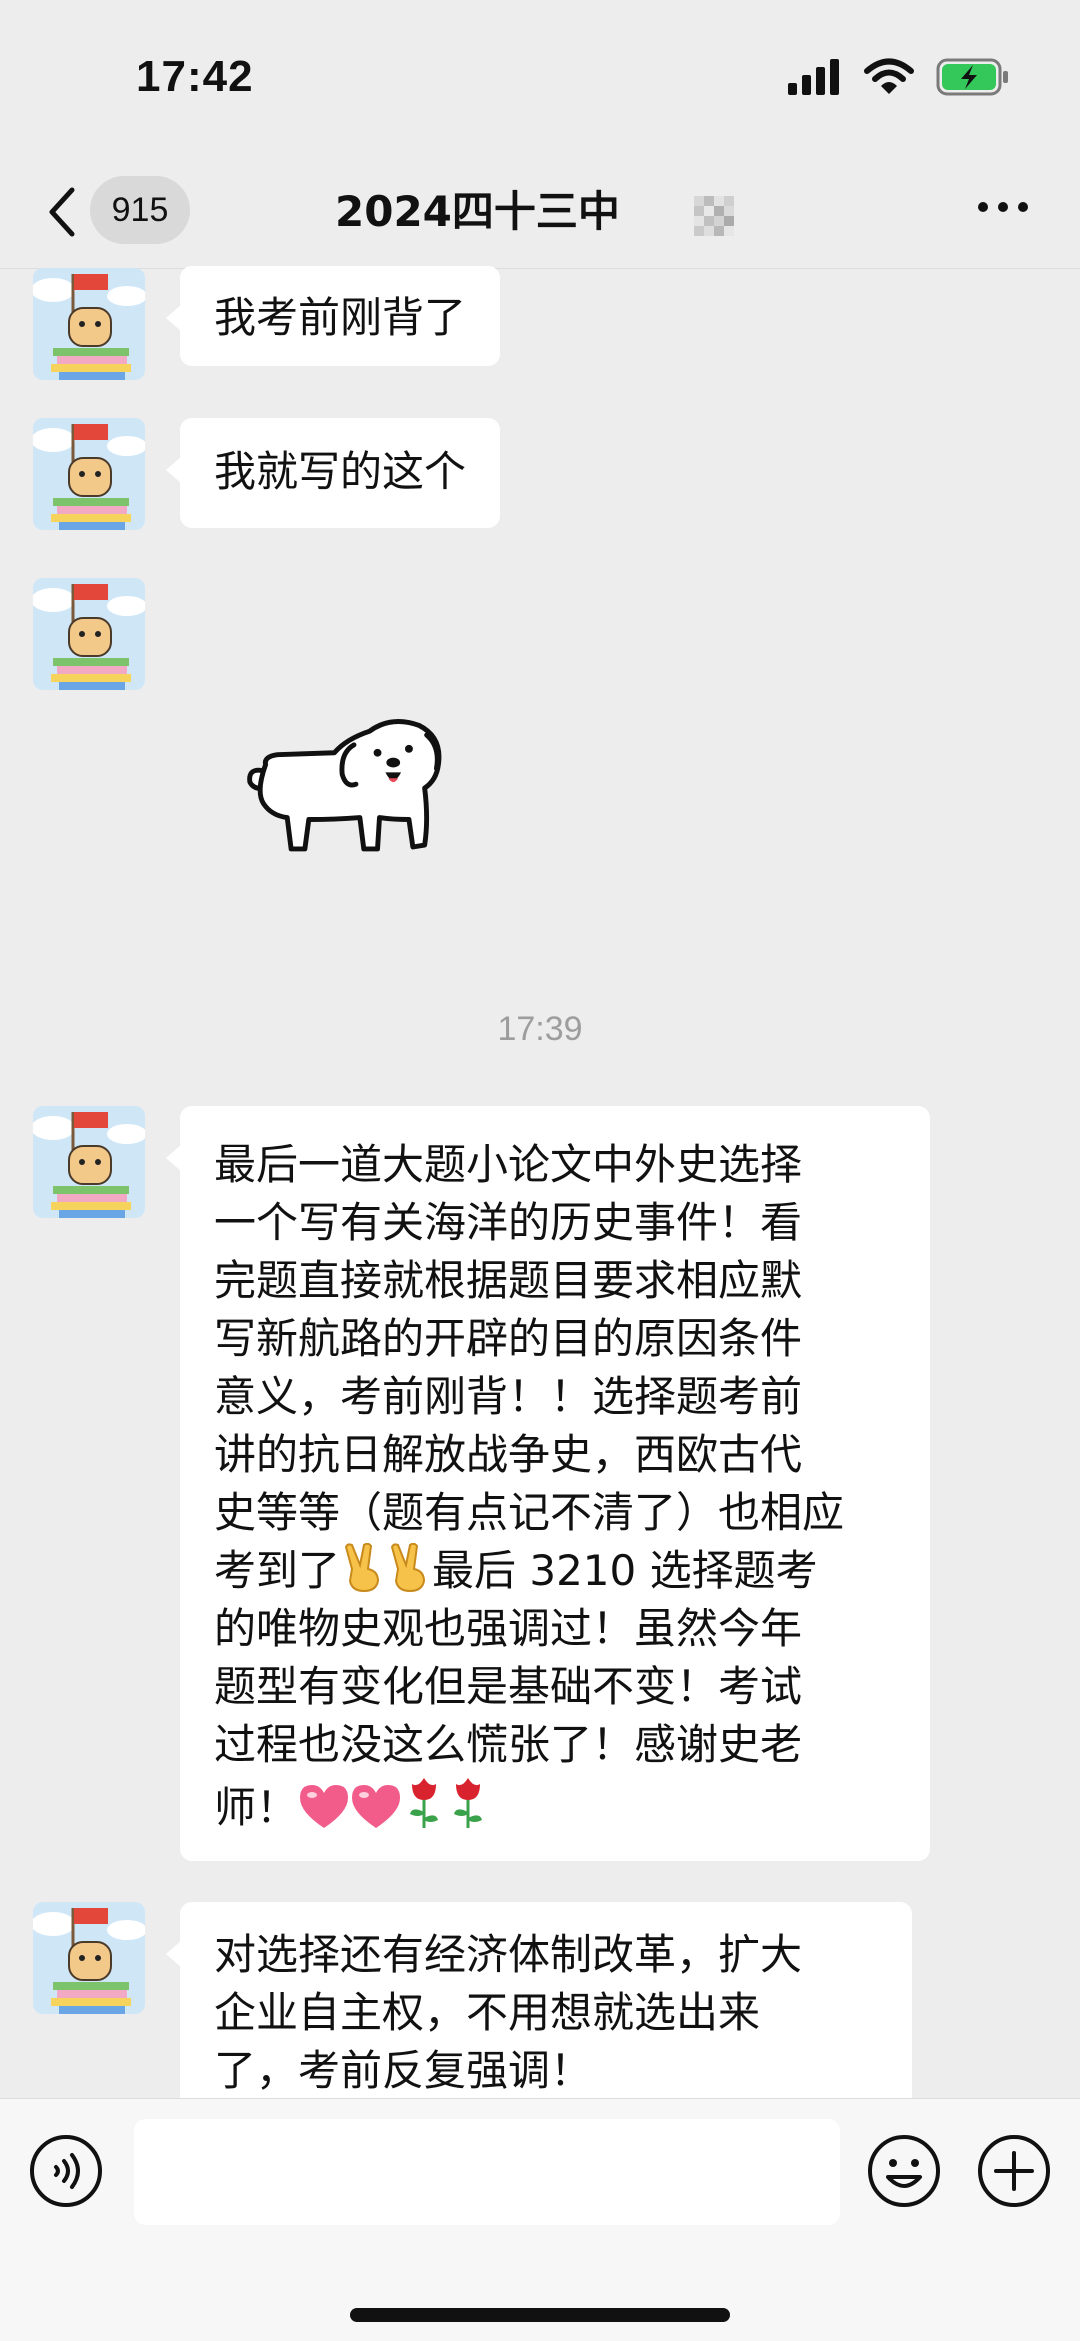 This screenshot has width=1080, height=2341. What do you see at coordinates (508, 1222) in the screenshot?
I see `message-text-line: 一个写有关海洋的历史事件！看` at bounding box center [508, 1222].